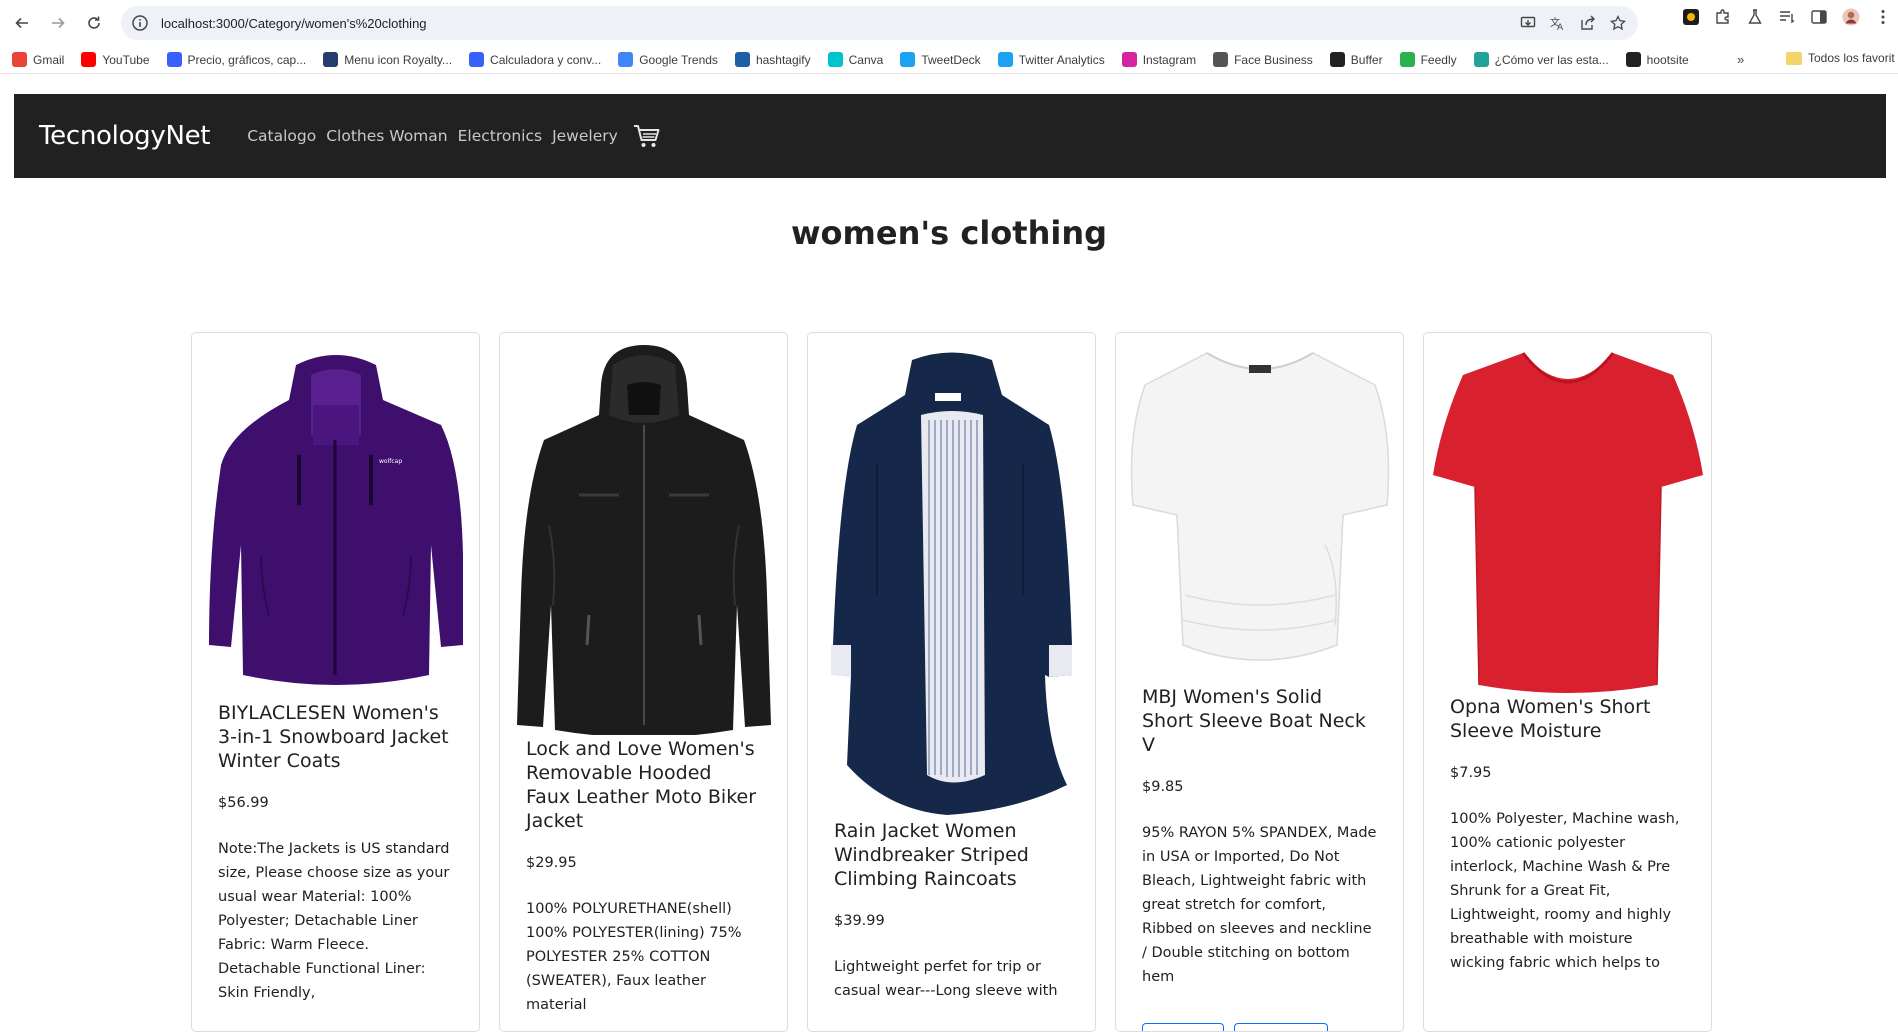  I want to click on bookmark-item: Gmail, so click(38, 59).